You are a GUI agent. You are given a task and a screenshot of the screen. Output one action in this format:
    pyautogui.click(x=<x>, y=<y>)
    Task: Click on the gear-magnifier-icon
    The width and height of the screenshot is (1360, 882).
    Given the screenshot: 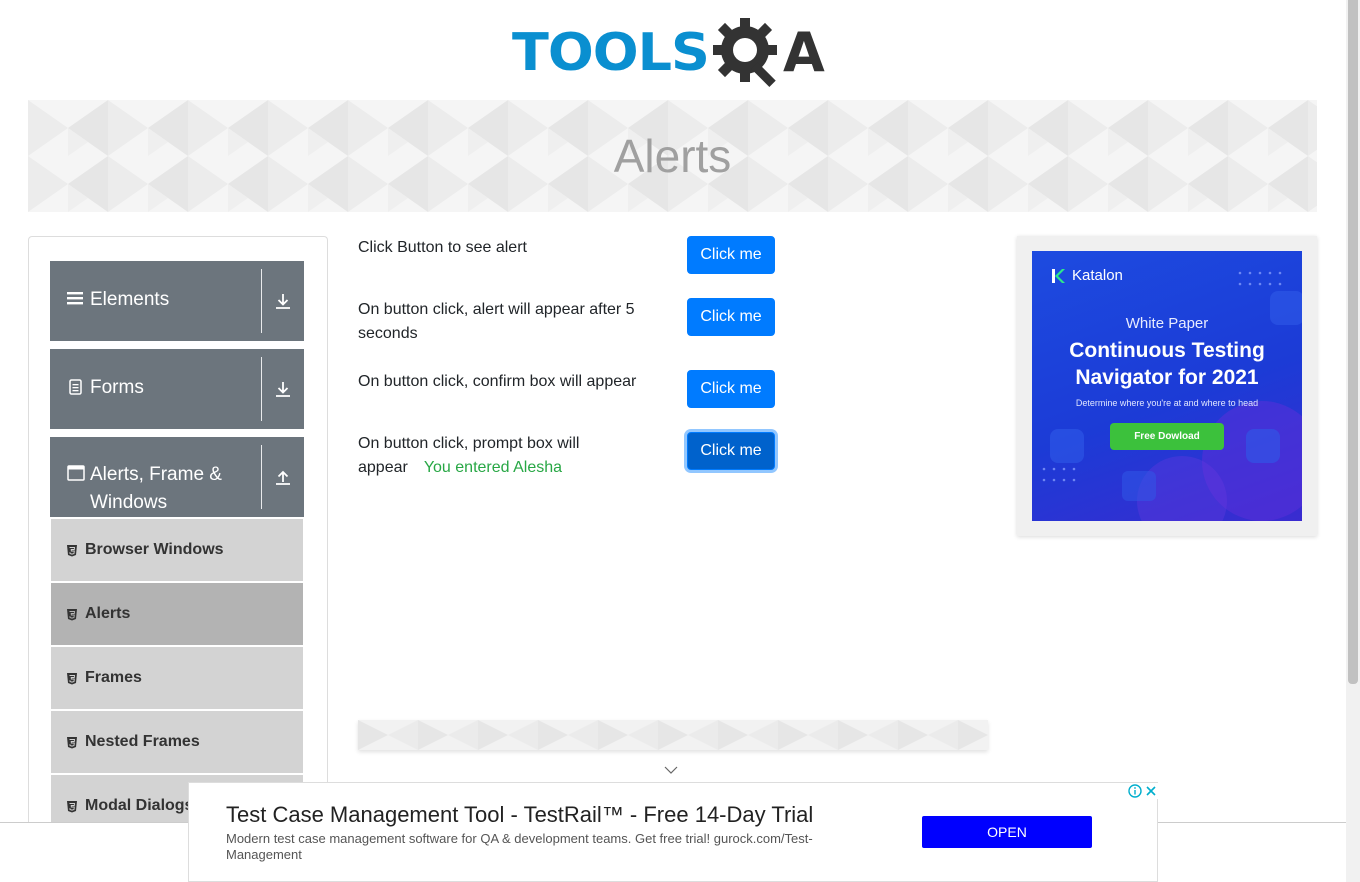 What is the action you would take?
    pyautogui.click(x=744, y=53)
    